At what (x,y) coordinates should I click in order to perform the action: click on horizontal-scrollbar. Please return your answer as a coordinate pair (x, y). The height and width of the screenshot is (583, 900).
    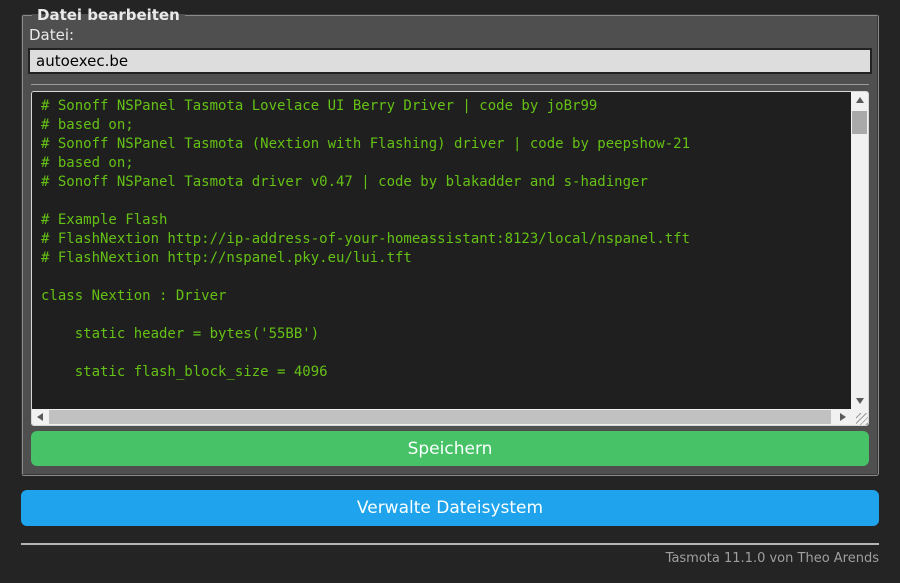
    Looking at the image, I should click on (441, 417).